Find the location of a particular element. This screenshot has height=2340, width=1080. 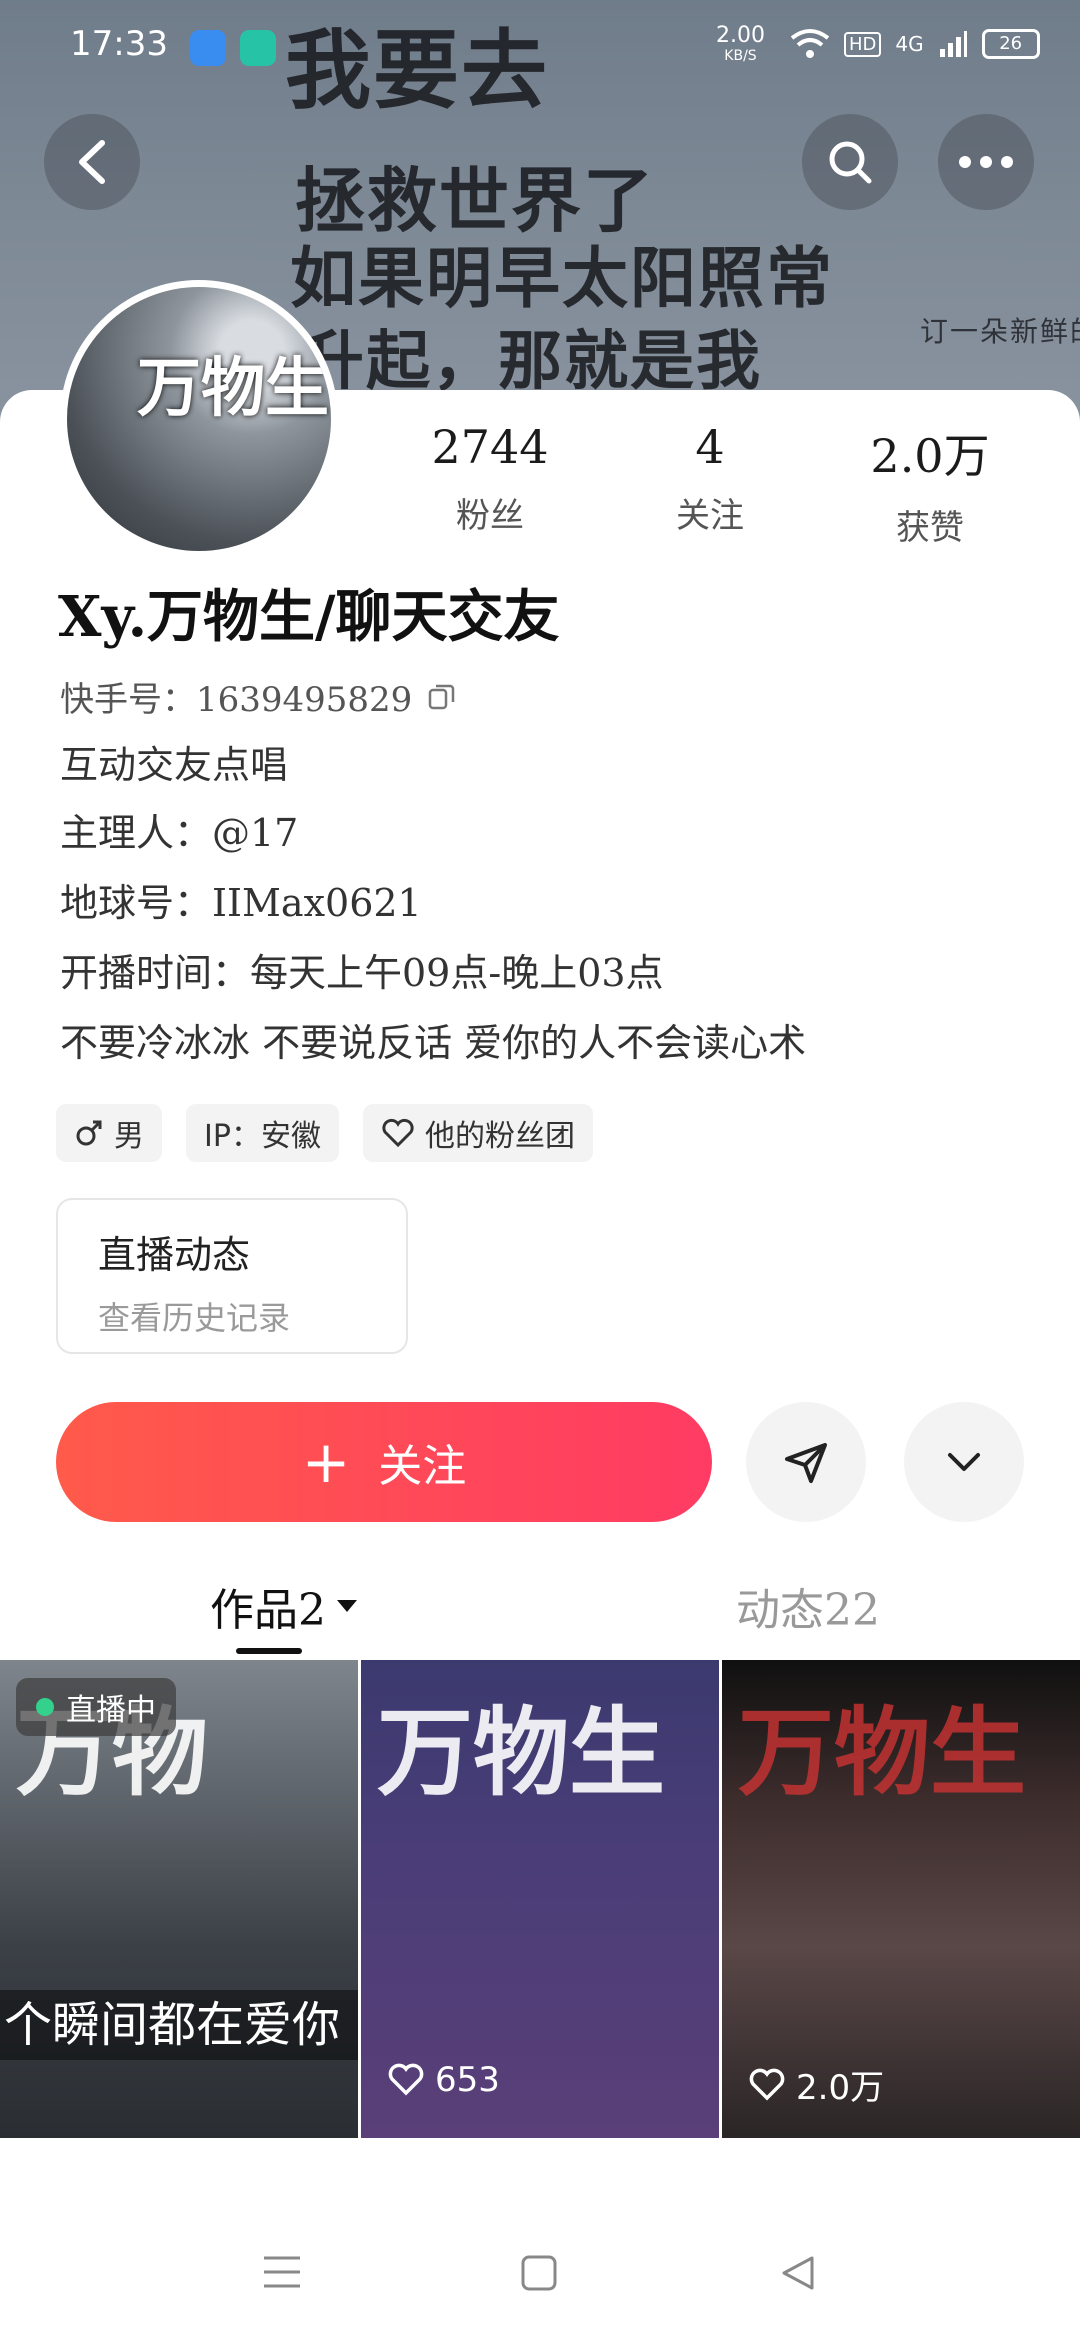

more-icon is located at coordinates (986, 162).